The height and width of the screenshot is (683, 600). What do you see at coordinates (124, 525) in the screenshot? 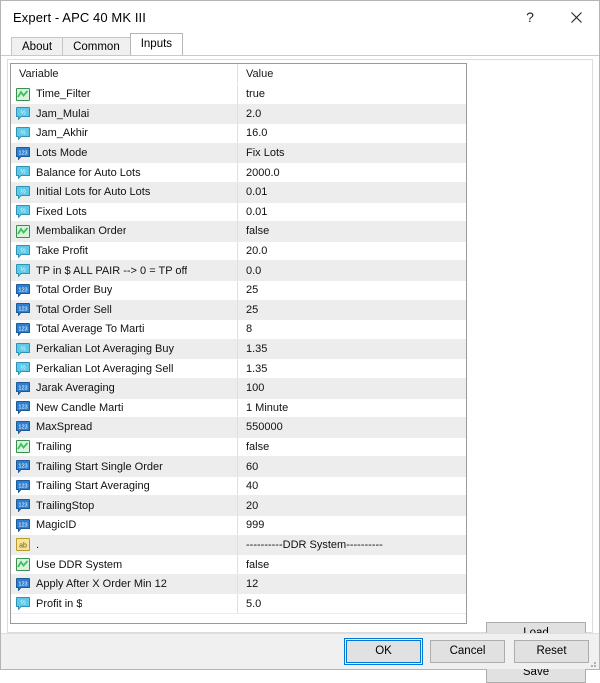
I see `variable-cell: 123 MagicID` at bounding box center [124, 525].